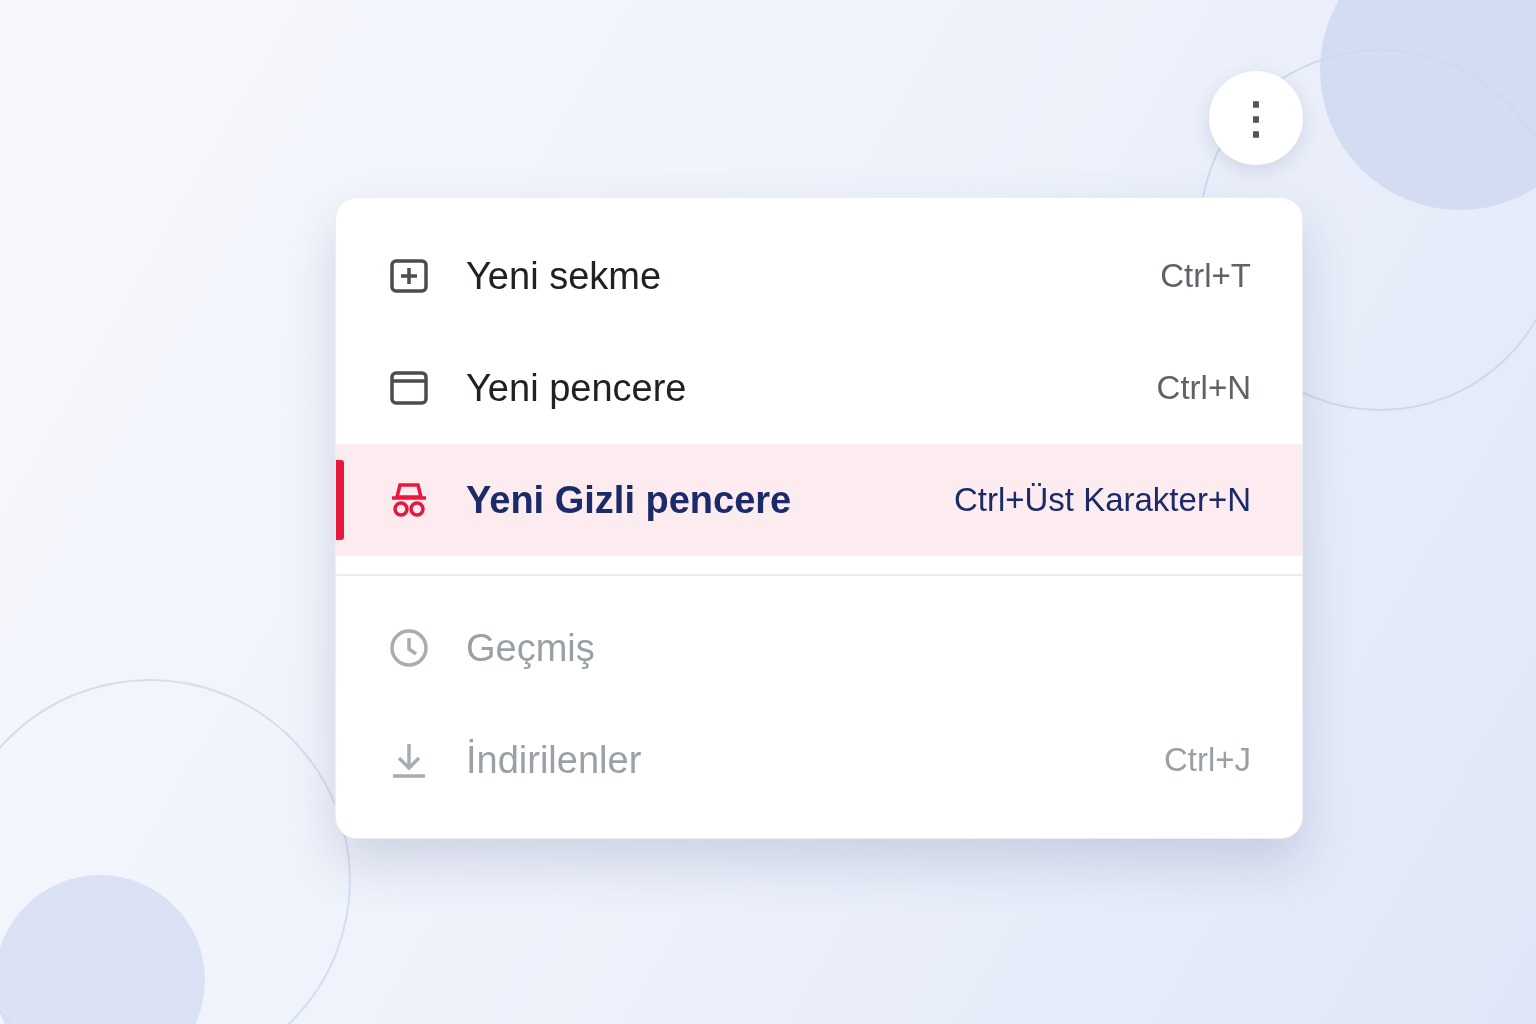 This screenshot has width=1536, height=1024. Describe the element at coordinates (1256, 118) in the screenshot. I see `menu-button: ⋮` at that location.